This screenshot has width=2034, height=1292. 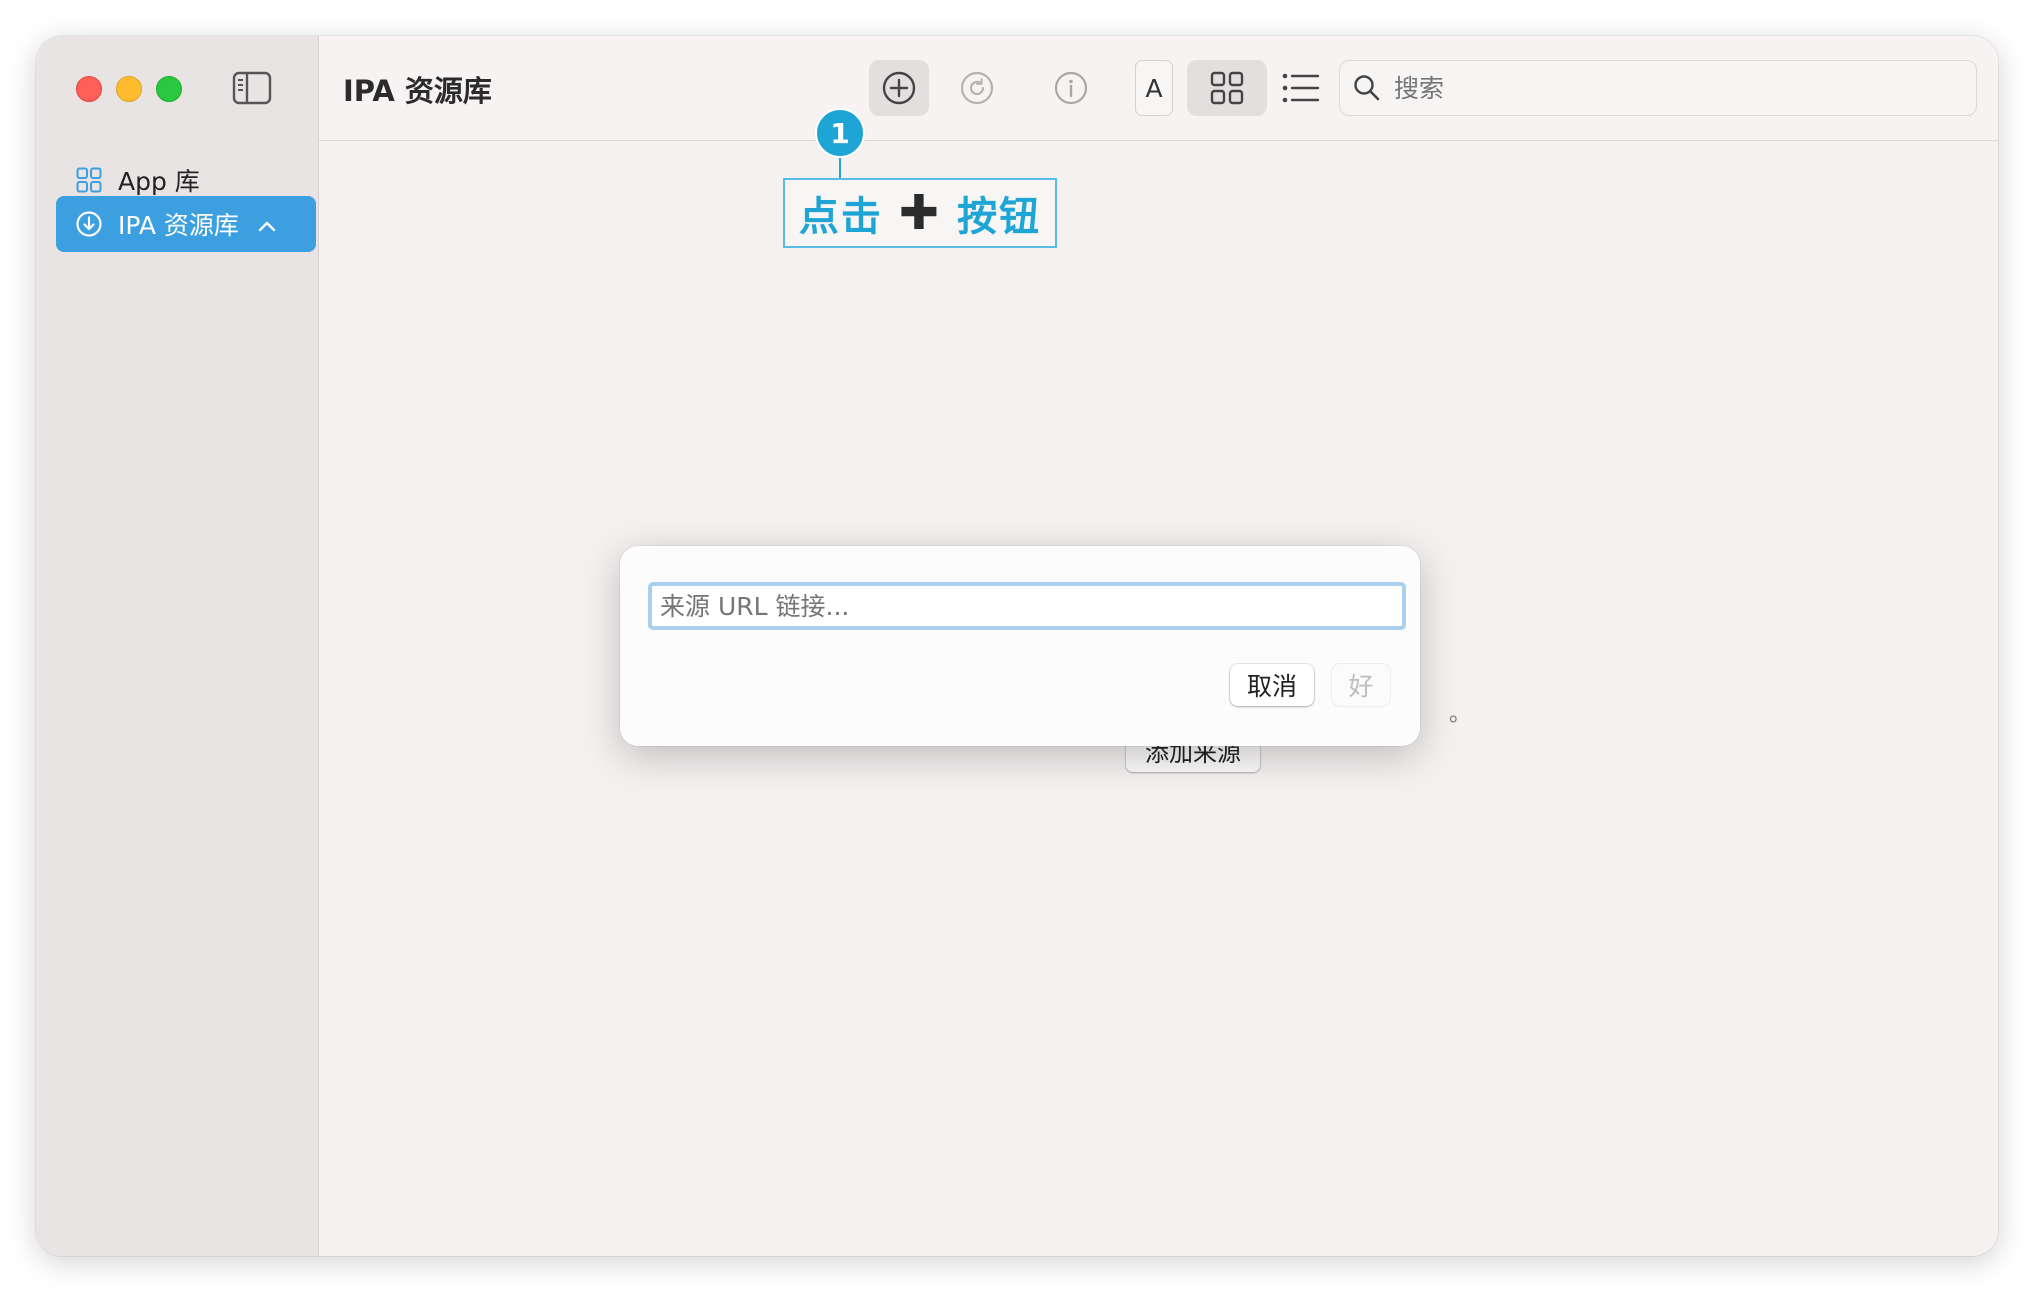 I want to click on annotation-connector, so click(x=840, y=168).